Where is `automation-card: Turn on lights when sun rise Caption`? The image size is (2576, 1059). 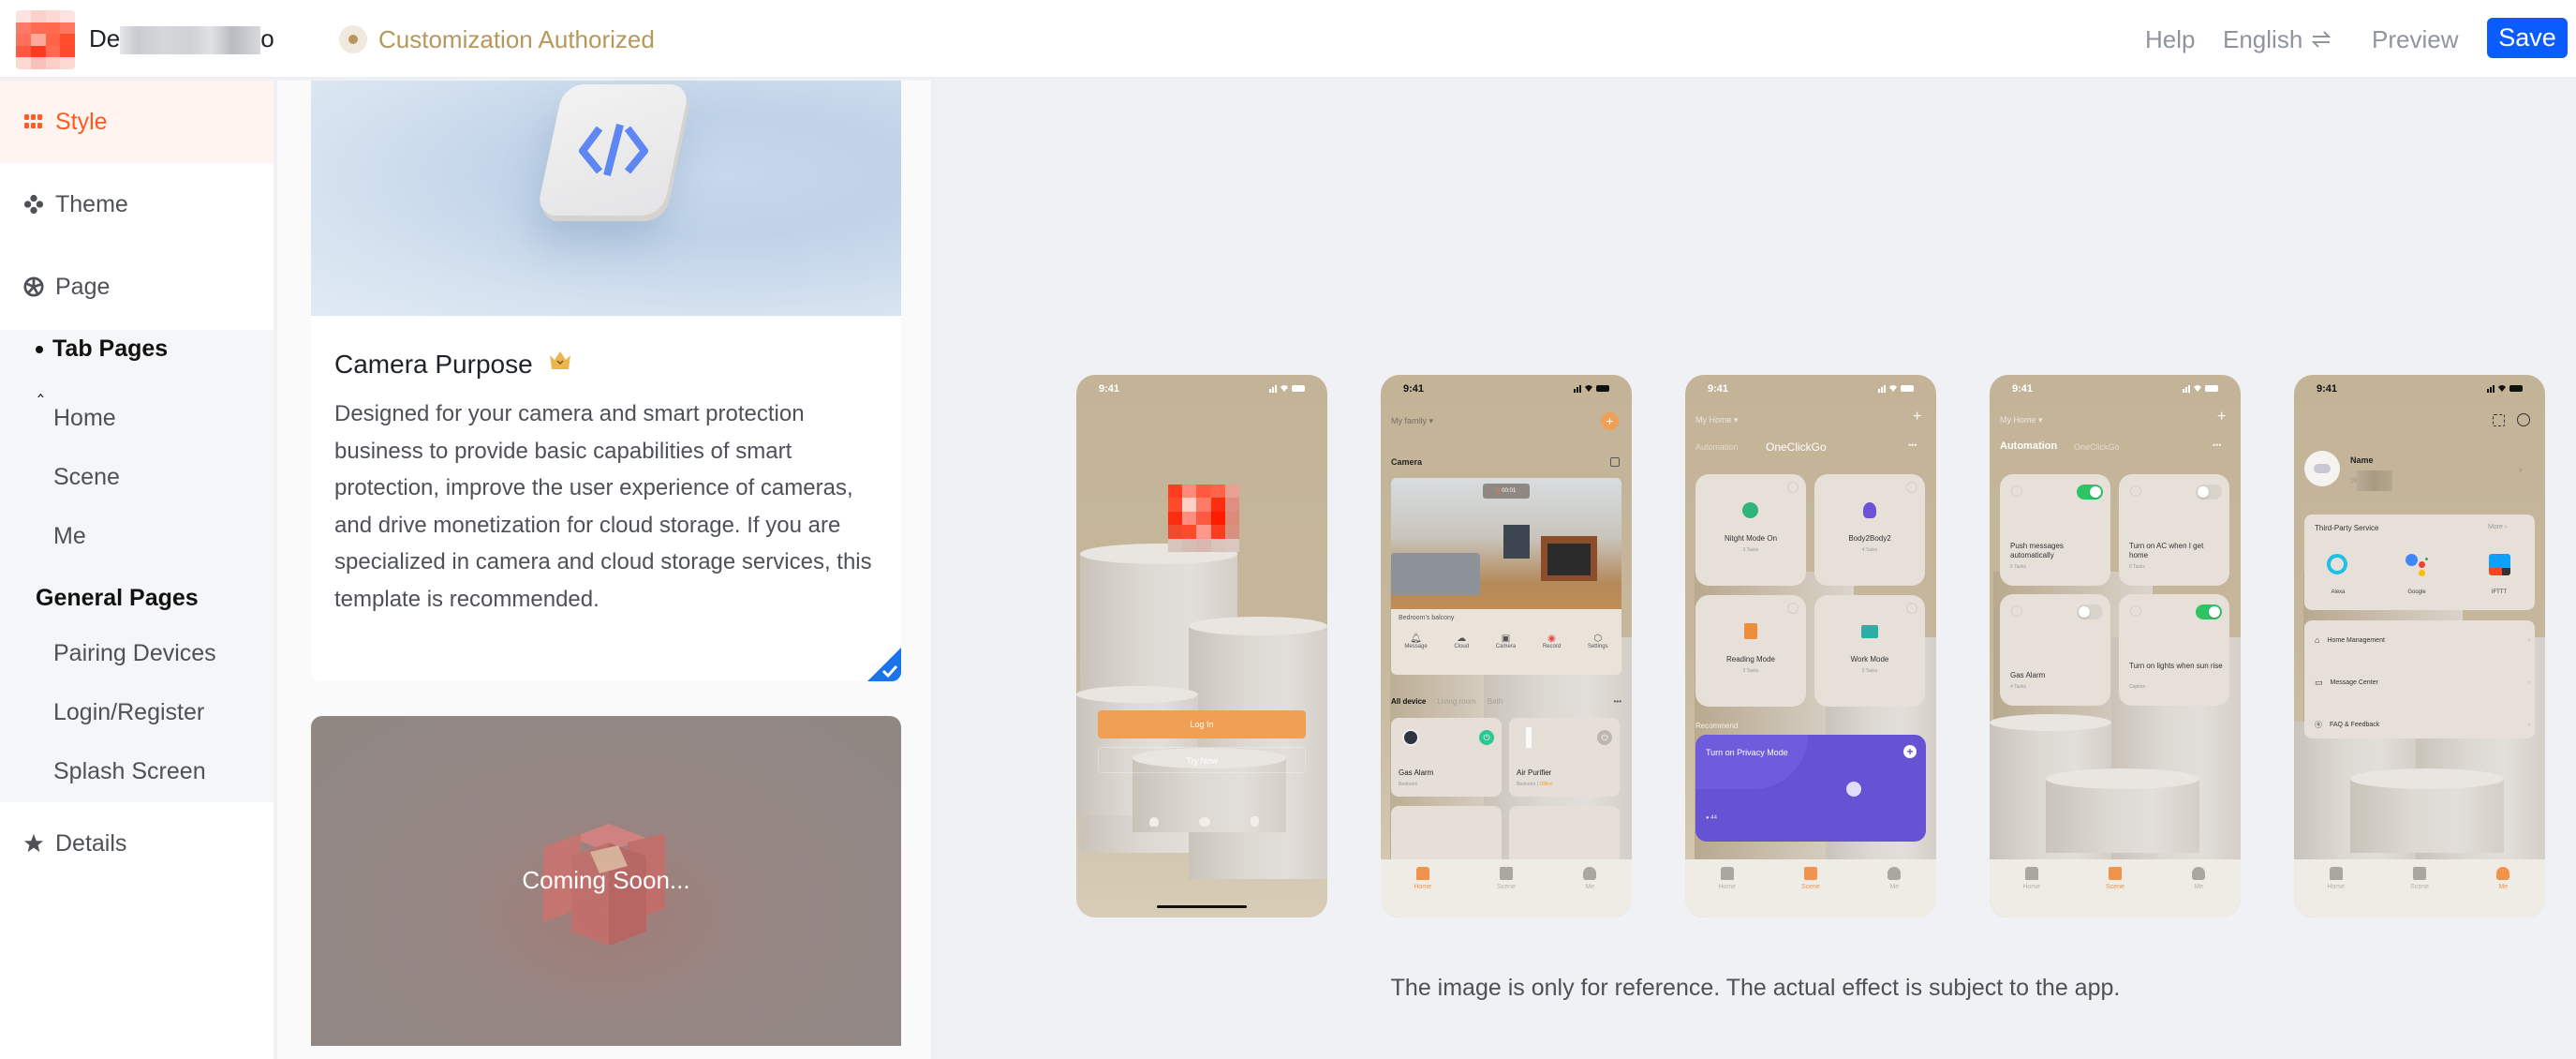 automation-card: Turn on lights when sun rise Caption is located at coordinates (2174, 650).